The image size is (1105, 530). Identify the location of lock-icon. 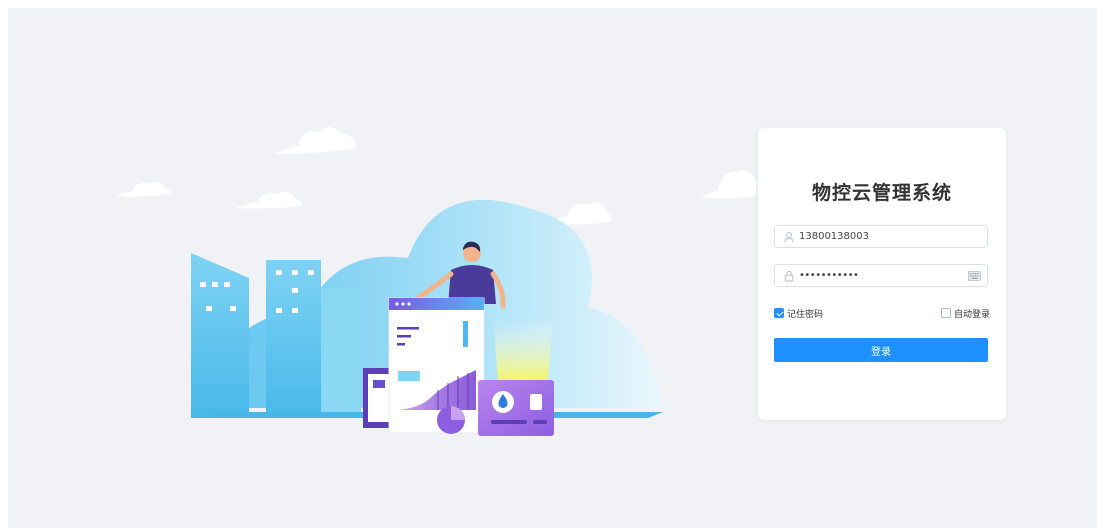
(789, 276).